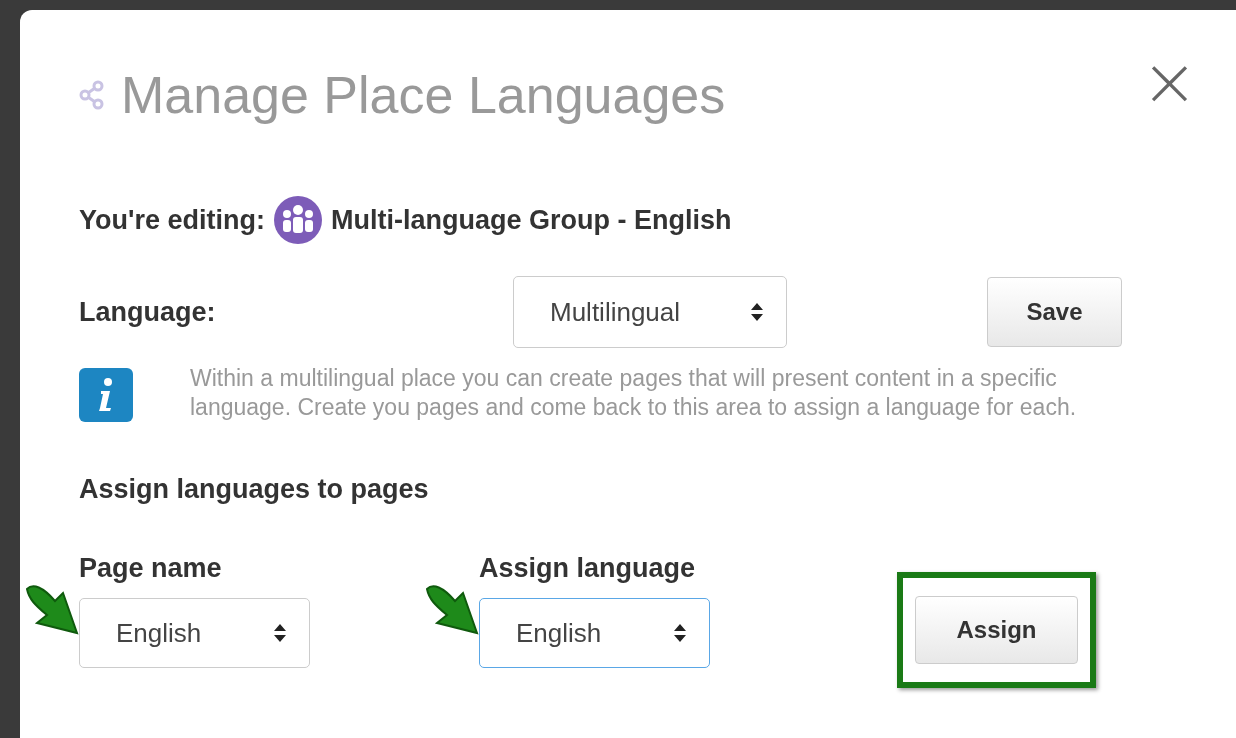 This screenshot has width=1236, height=738. I want to click on info-text: Within a multilingual place you can create pages that will present content in a specific language. Create you pages and come back to this area to assign a language for each., so click(634, 393).